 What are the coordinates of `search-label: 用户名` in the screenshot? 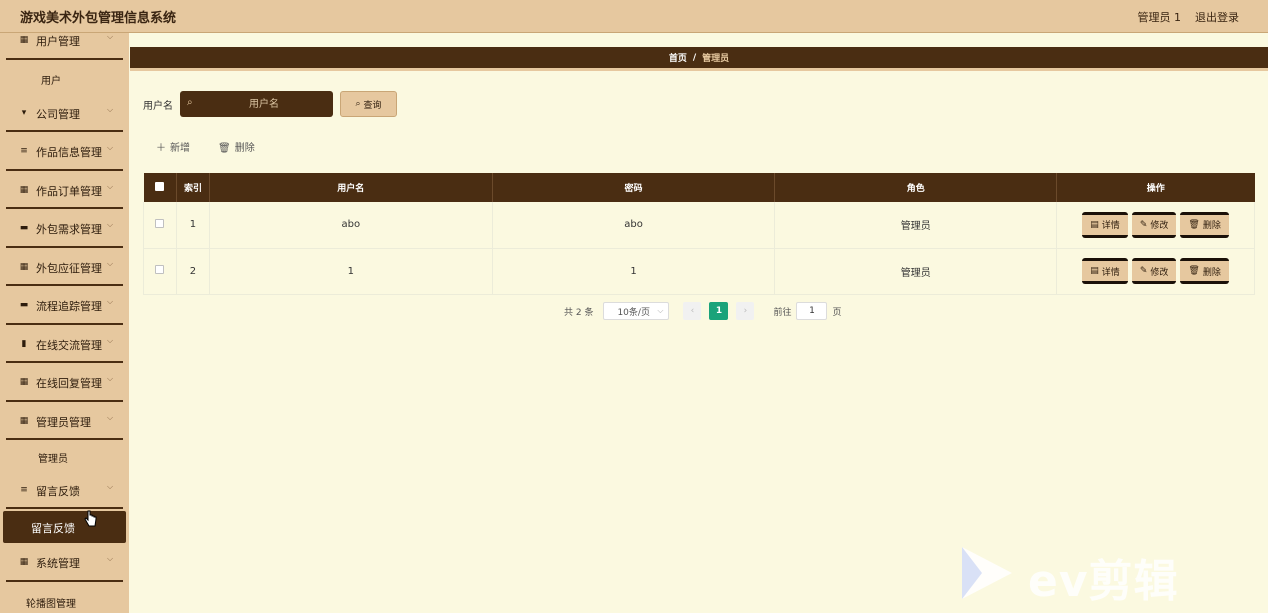 It's located at (158, 106).